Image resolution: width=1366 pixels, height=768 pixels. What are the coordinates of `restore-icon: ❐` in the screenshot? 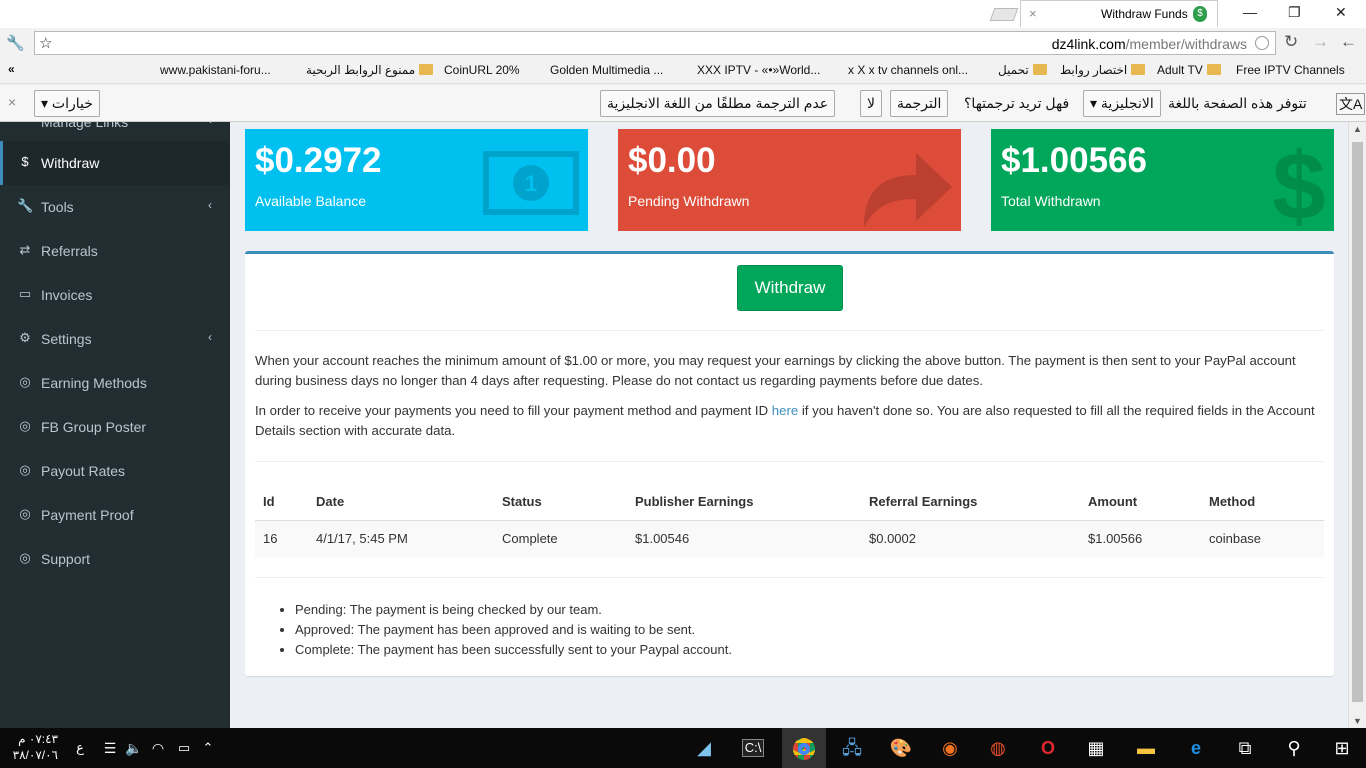 It's located at (1294, 12).